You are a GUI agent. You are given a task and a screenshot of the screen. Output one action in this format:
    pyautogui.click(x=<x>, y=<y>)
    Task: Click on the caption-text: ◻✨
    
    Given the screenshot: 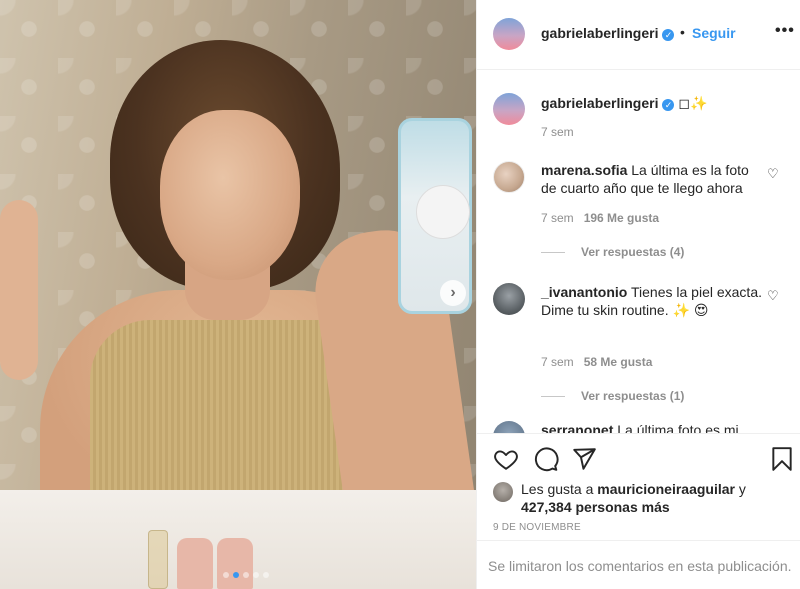 What is the action you would take?
    pyautogui.click(x=693, y=103)
    